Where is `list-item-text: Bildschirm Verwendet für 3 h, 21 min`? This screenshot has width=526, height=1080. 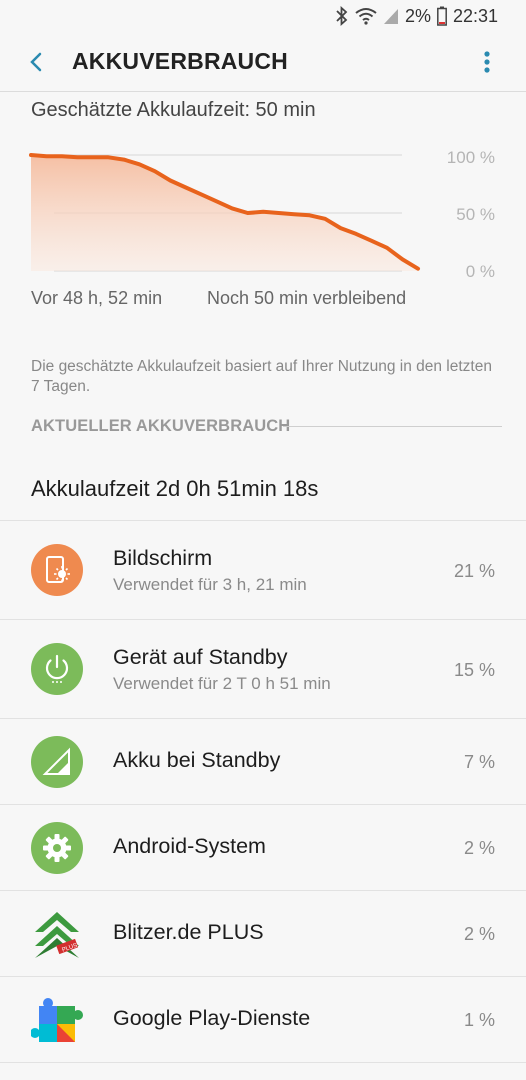
list-item-text: Bildschirm Verwendet für 3 h, 21 min is located at coordinates (210, 570).